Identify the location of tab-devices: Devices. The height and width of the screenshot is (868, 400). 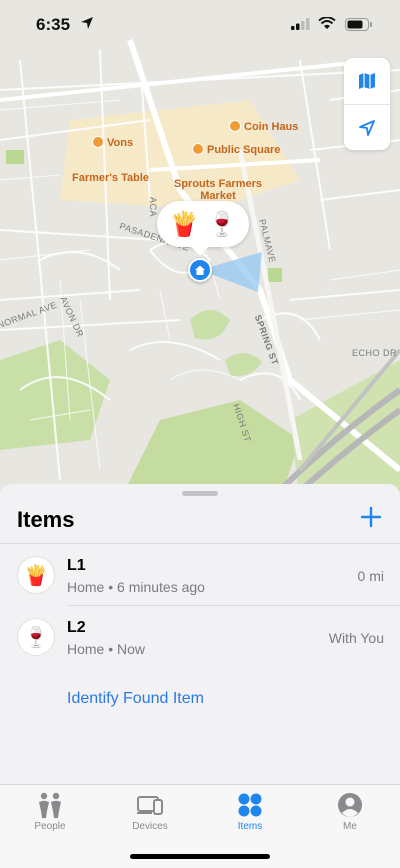
(150, 815).